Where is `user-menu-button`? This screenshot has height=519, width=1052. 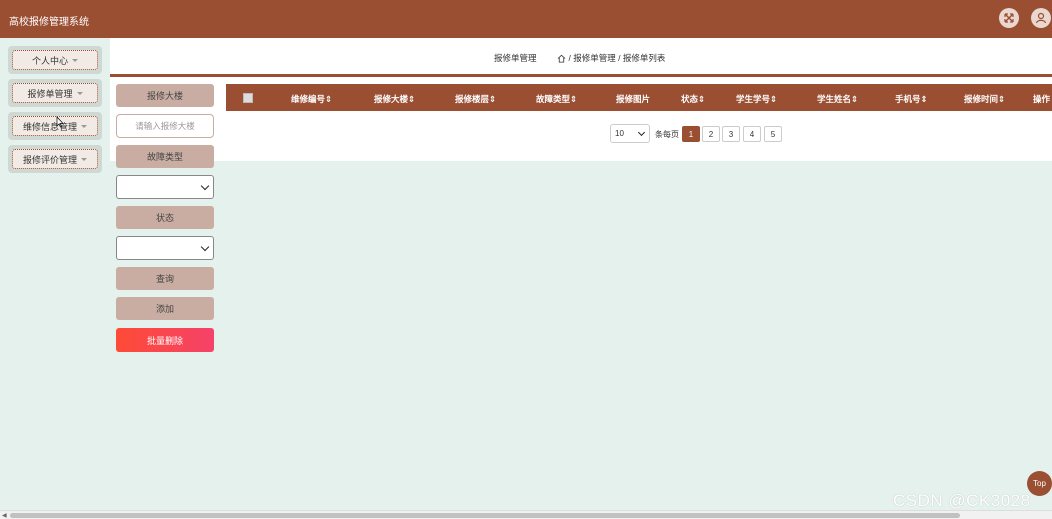 user-menu-button is located at coordinates (1041, 18).